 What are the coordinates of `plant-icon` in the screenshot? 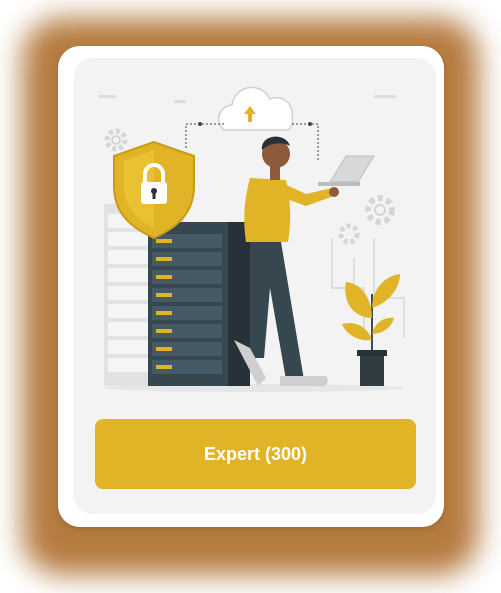 It's located at (371, 330).